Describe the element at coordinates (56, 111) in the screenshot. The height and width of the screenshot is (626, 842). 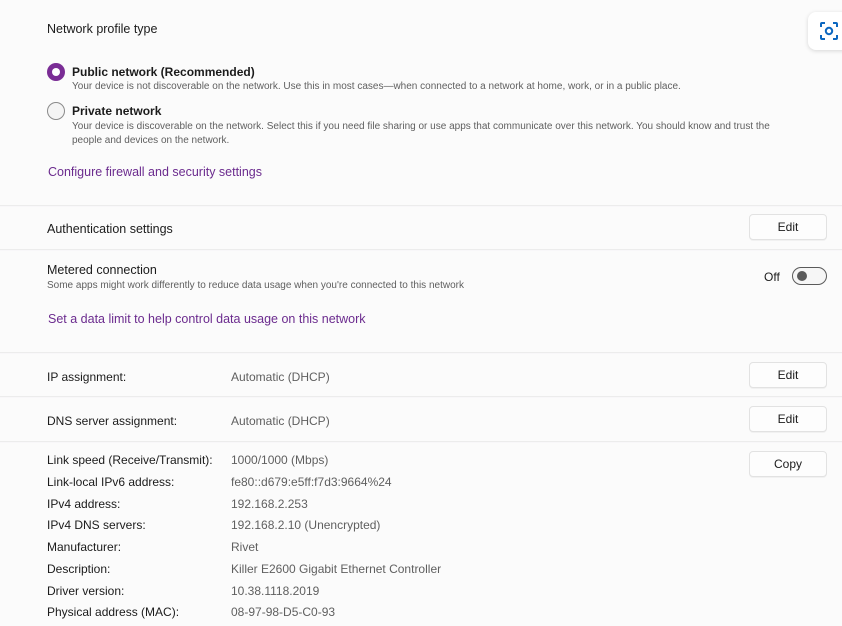
I see `private-network-radio` at that location.